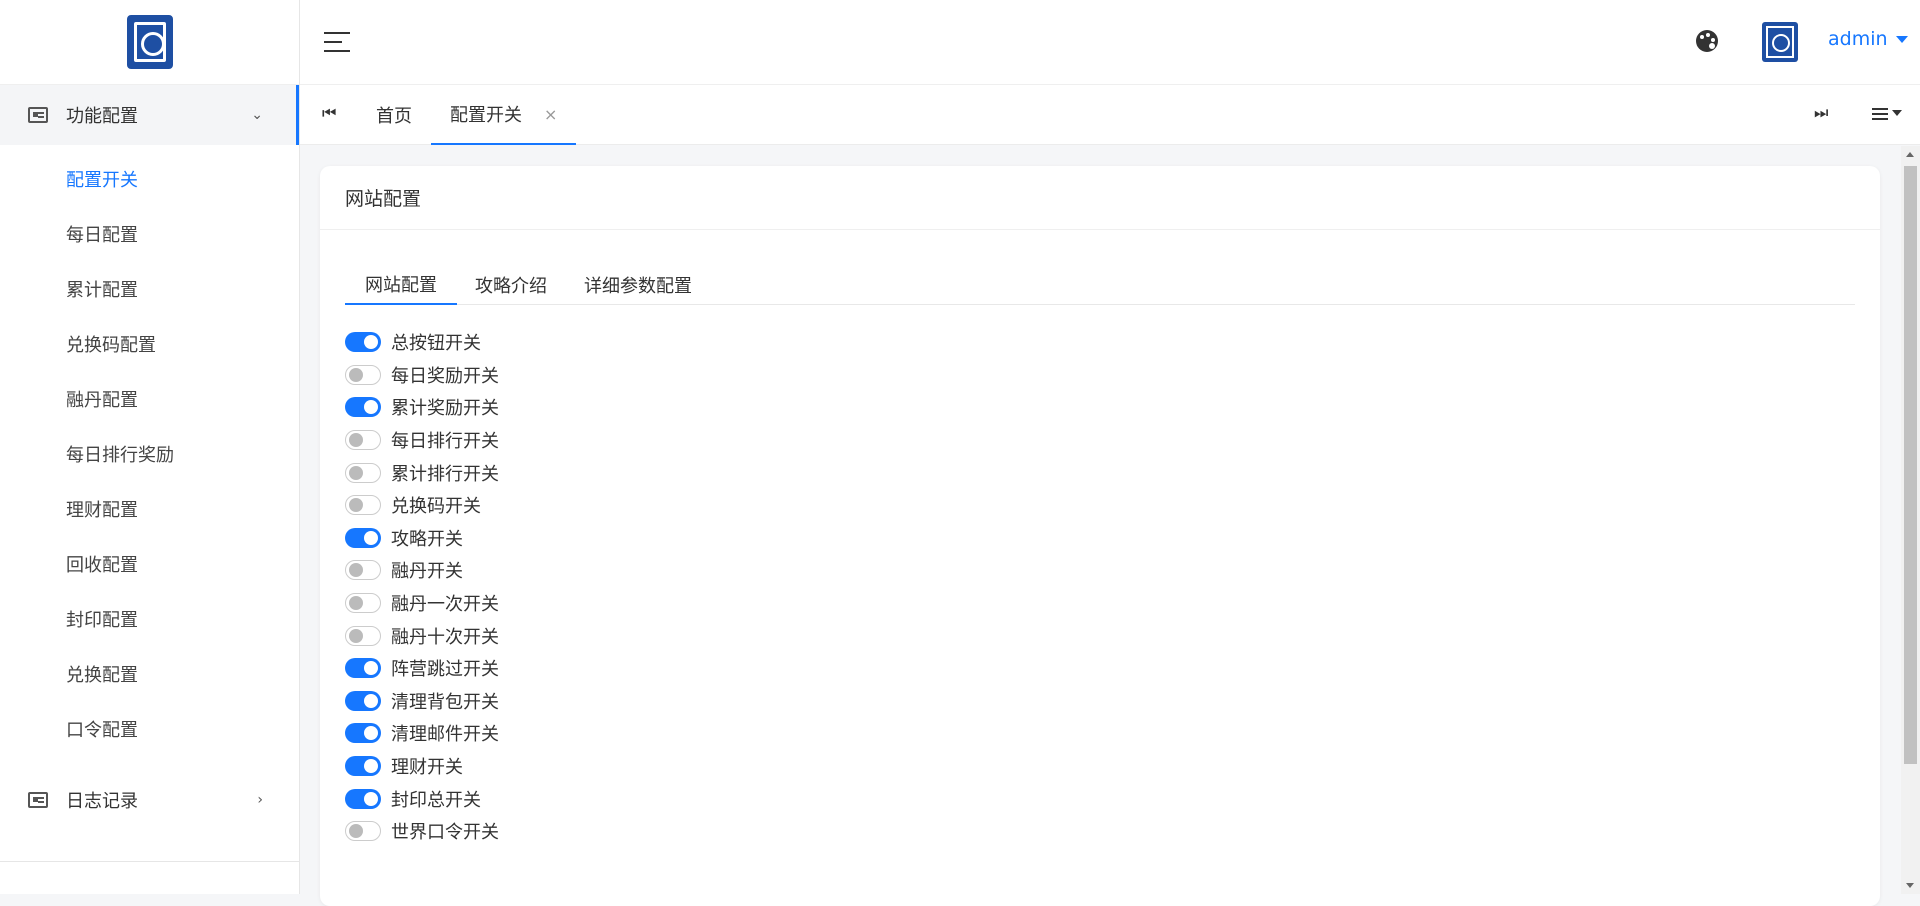 The image size is (1920, 906). Describe the element at coordinates (436, 800) in the screenshot. I see `switch-label: 封印总开关` at that location.